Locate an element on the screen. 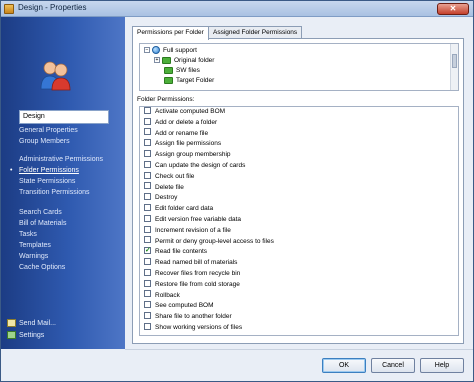 The image size is (474, 382). permission-row: Increment revision of a file is located at coordinates (299, 231).